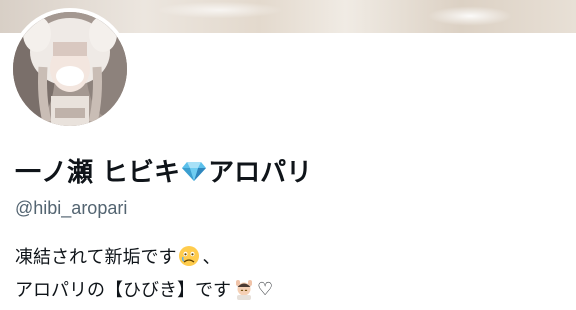  Describe the element at coordinates (260, 172) in the screenshot. I see `display-name-suffix: アロパリ` at that location.